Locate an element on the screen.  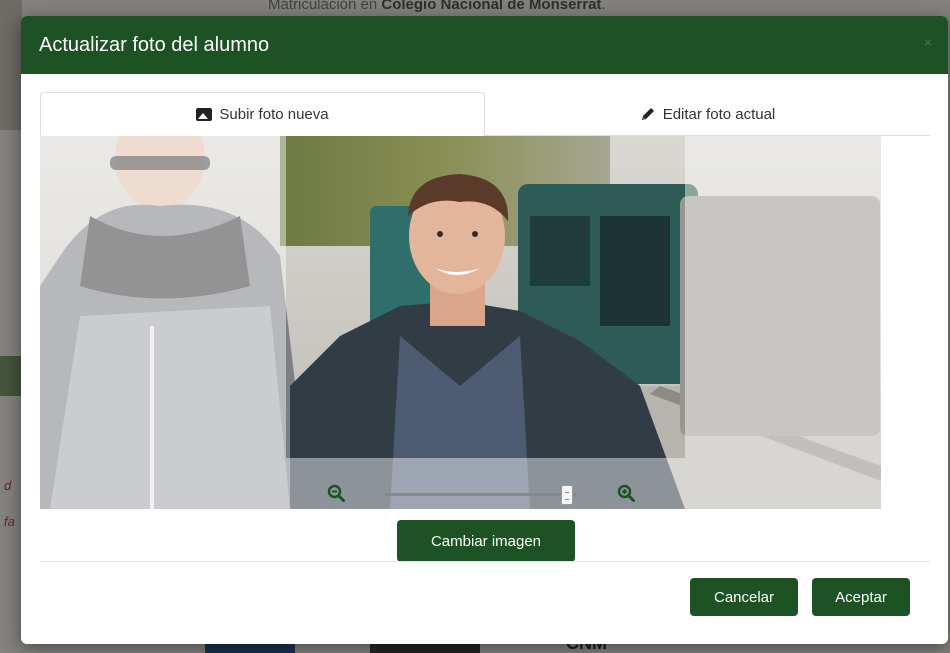
zoom-slider-handle is located at coordinates (567, 495).